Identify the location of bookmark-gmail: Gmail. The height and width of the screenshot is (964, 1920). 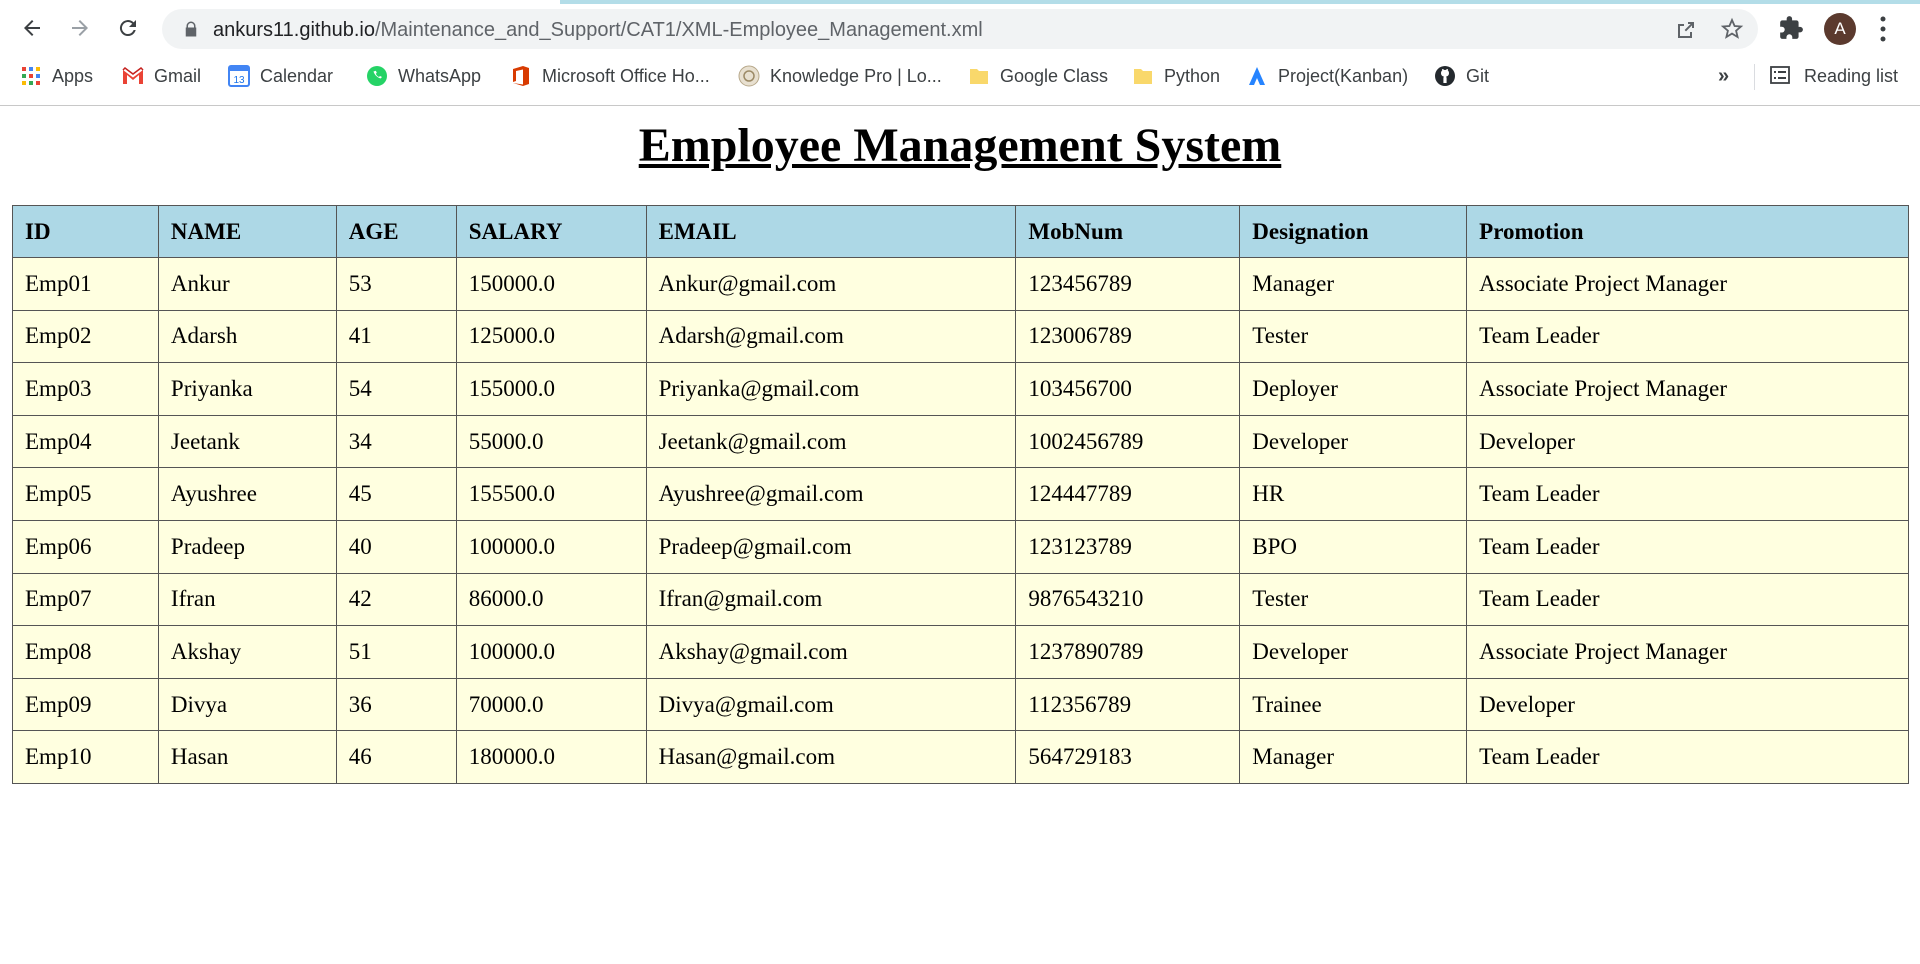
(161, 76).